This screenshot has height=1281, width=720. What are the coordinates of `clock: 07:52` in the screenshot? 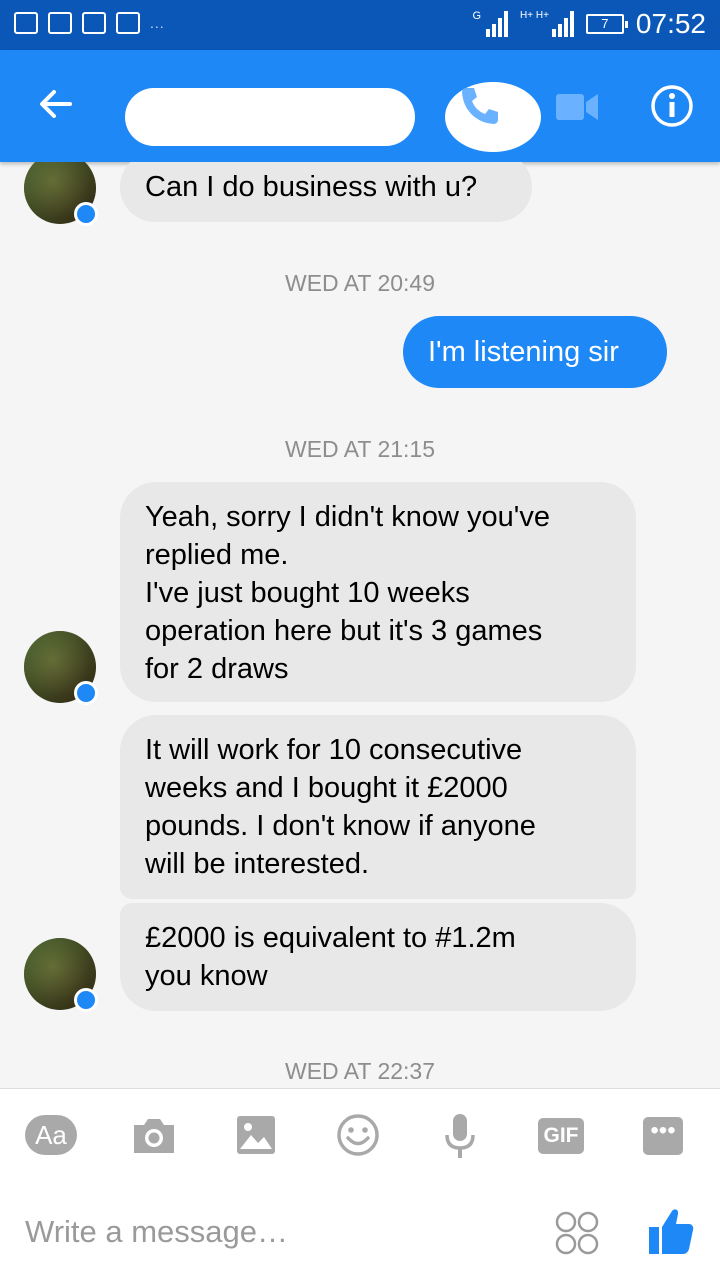 It's located at (670, 23).